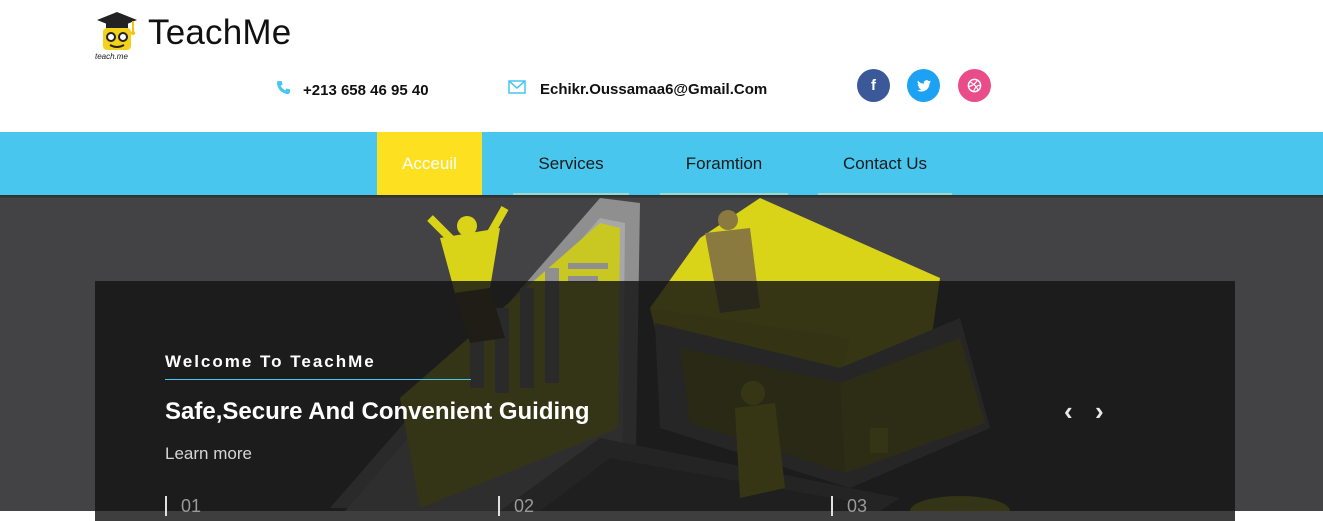 The image size is (1323, 521). I want to click on contact-email: Echikr.Oussamaa6@Gmail.Com, so click(637, 89).